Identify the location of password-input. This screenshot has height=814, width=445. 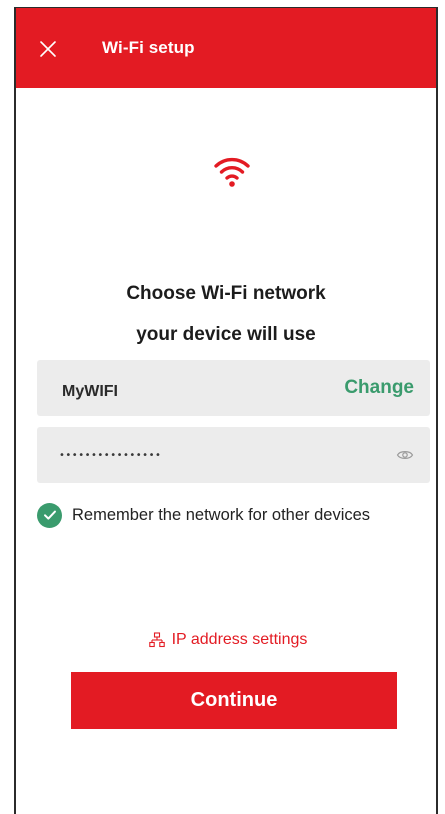
(219, 455).